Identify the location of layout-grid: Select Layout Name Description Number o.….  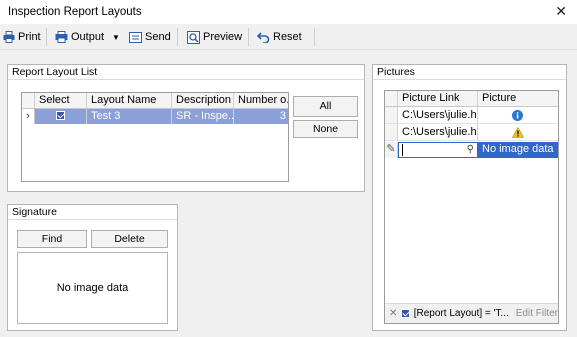
(155, 137).